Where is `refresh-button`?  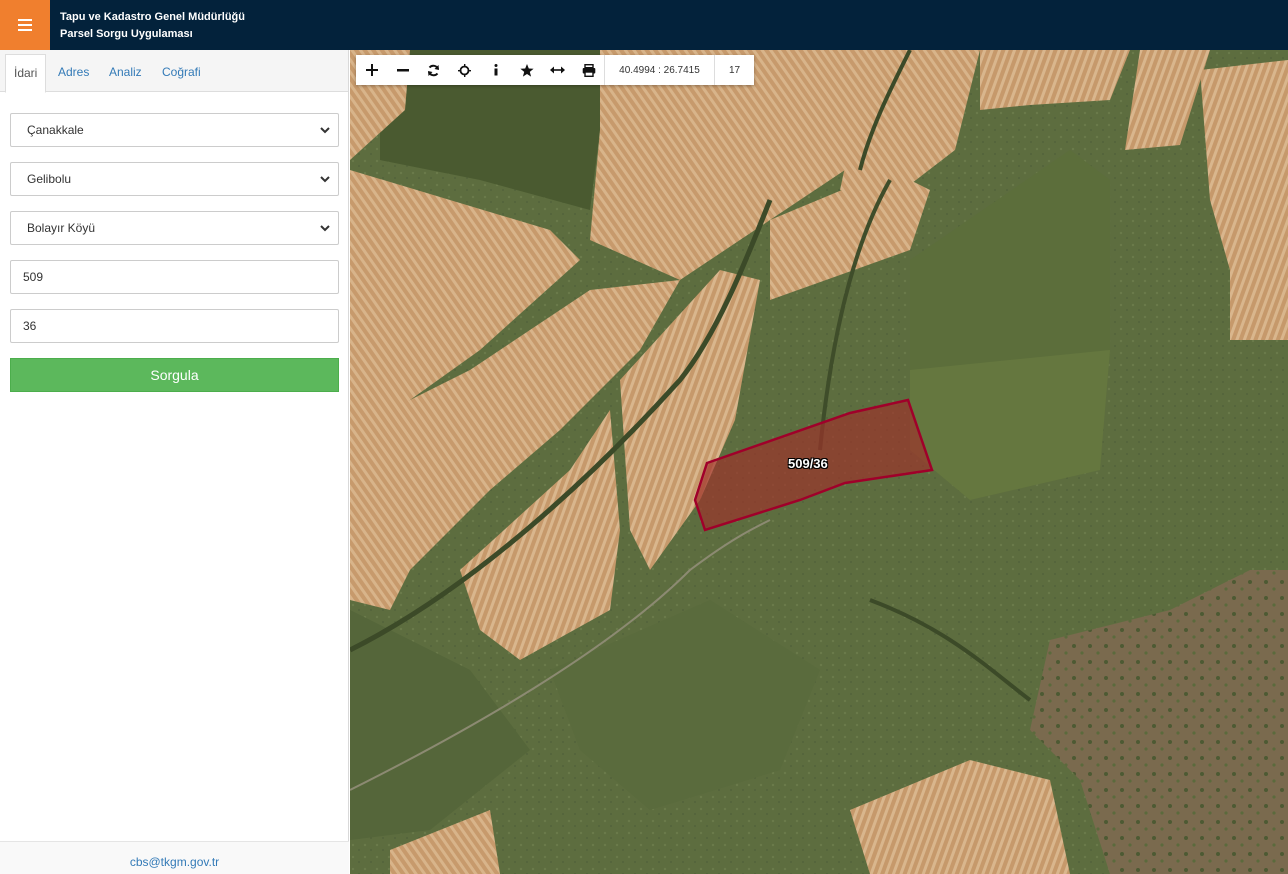
refresh-button is located at coordinates (433, 70).